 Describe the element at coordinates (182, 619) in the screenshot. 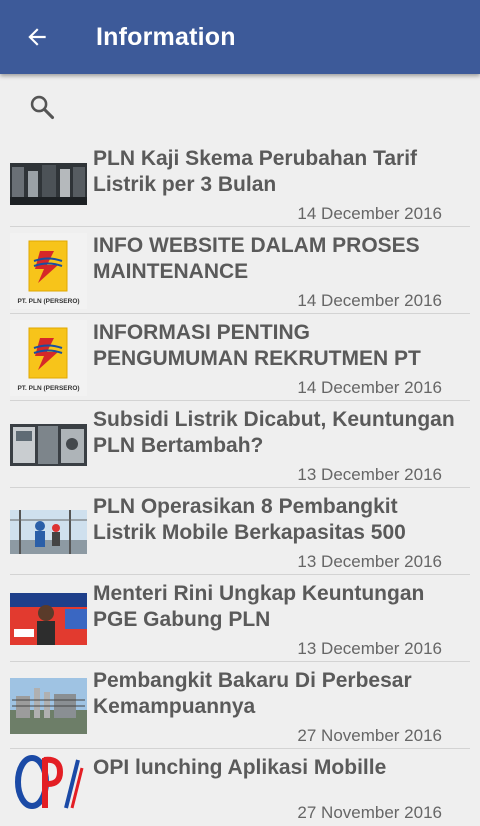

I see `news-title-line2: PGE Gabung PLN` at that location.